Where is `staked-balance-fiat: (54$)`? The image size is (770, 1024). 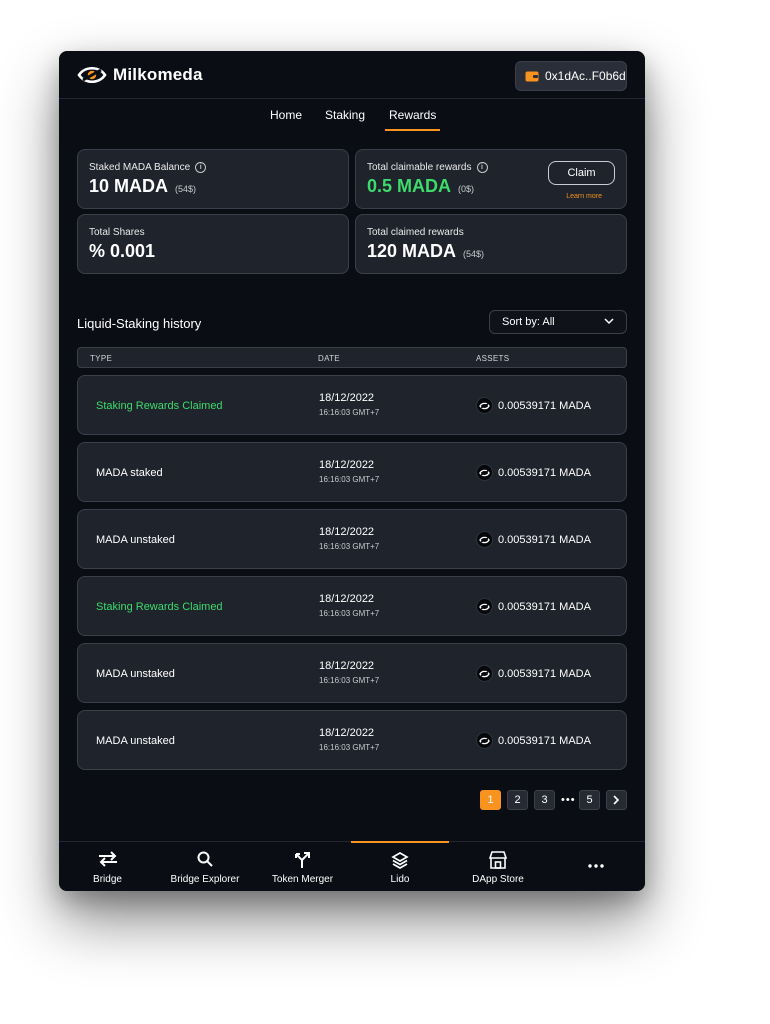 staked-balance-fiat: (54$) is located at coordinates (186, 189).